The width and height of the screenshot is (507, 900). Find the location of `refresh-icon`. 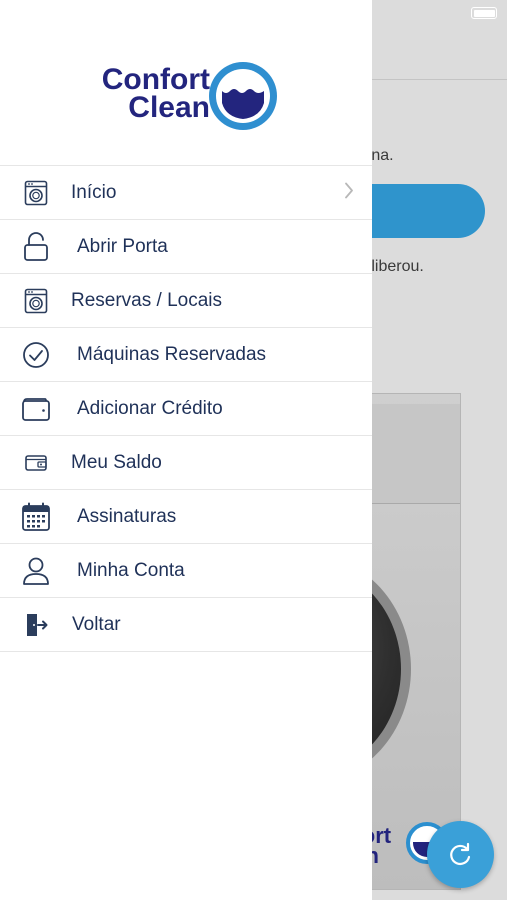

refresh-icon is located at coordinates (459, 853).